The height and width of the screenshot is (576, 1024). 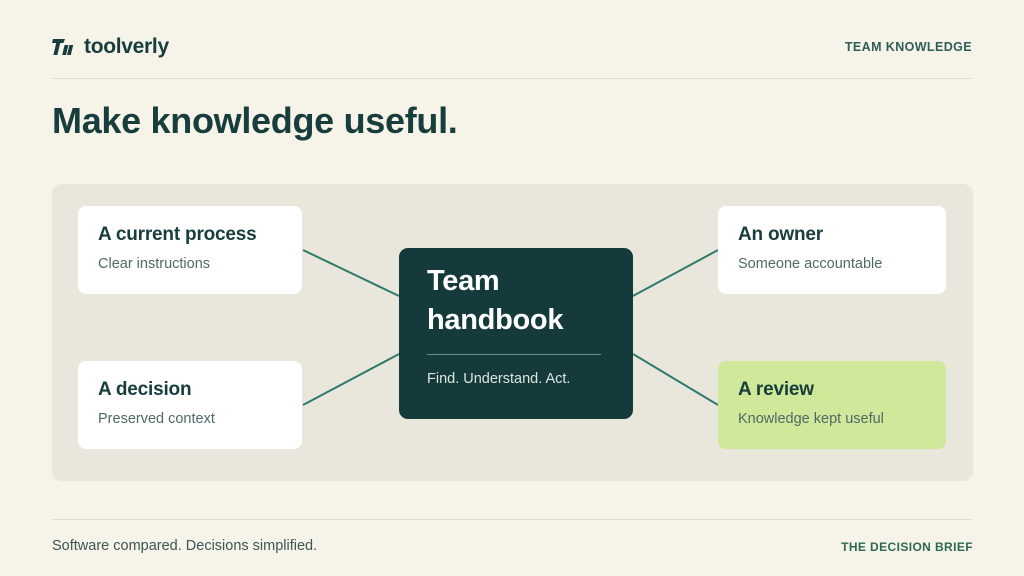 What do you see at coordinates (495, 320) in the screenshot?
I see `hub-title-line-2: handbook` at bounding box center [495, 320].